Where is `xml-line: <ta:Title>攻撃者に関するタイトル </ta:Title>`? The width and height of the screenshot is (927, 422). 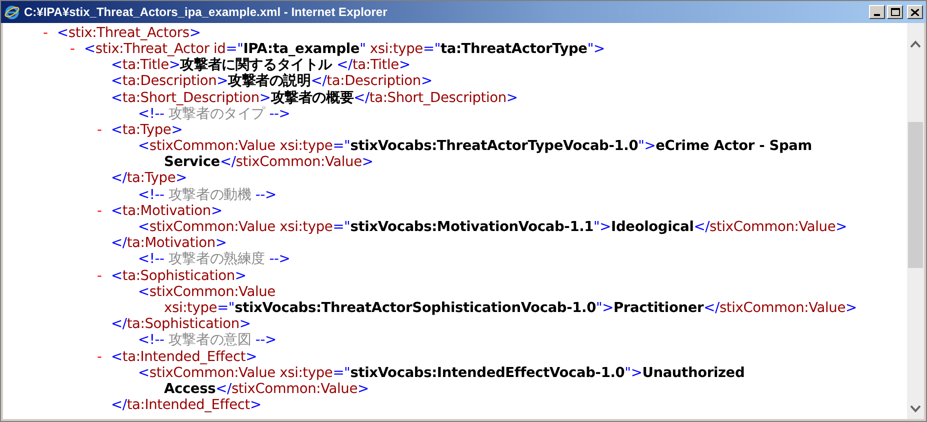 xml-line: <ta:Title>攻撃者に関するタイトル </ta:Title> is located at coordinates (260, 65).